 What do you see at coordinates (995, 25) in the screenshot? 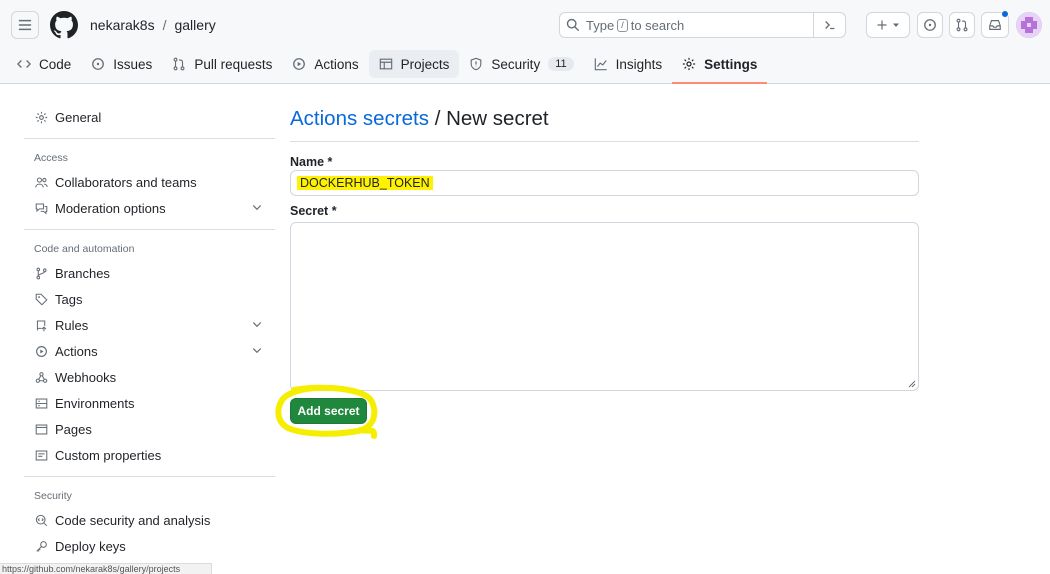
I see `inbox-icon` at bounding box center [995, 25].